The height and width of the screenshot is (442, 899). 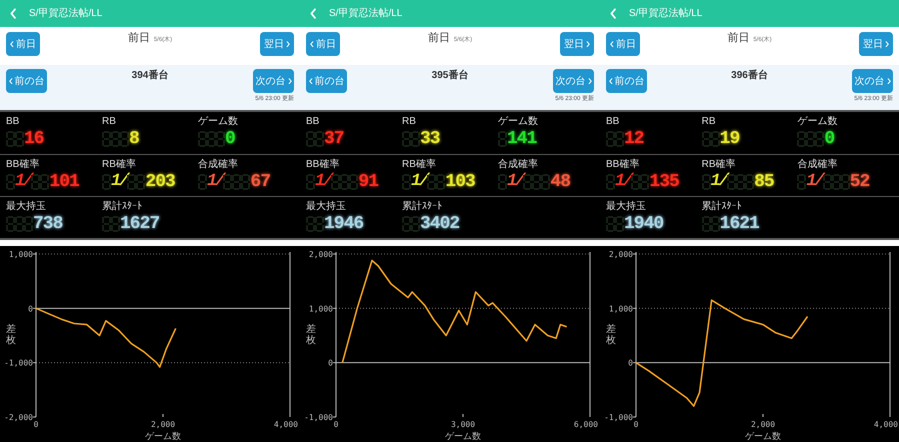 What do you see at coordinates (311, 335) in the screenshot?
I see `y-axis-title: 差枚` at bounding box center [311, 335].